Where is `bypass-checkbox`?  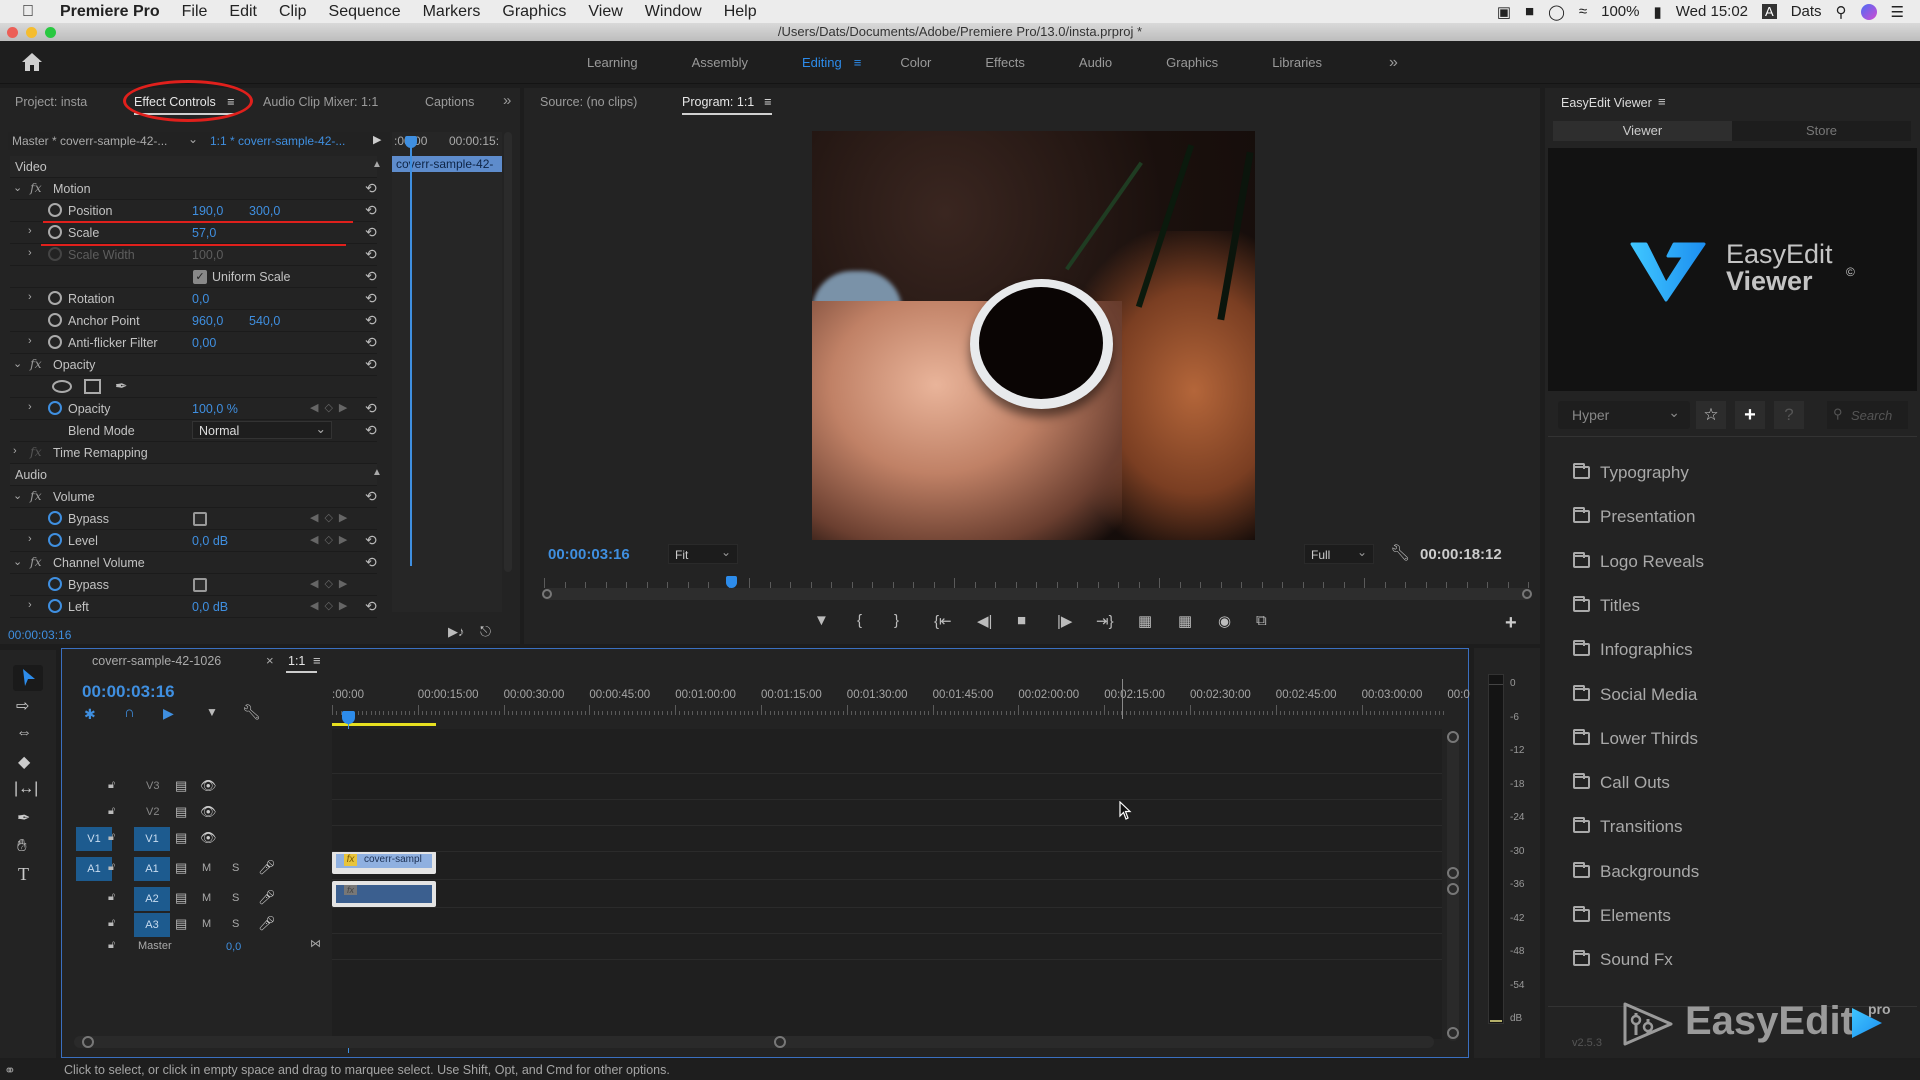
bypass-checkbox is located at coordinates (200, 585).